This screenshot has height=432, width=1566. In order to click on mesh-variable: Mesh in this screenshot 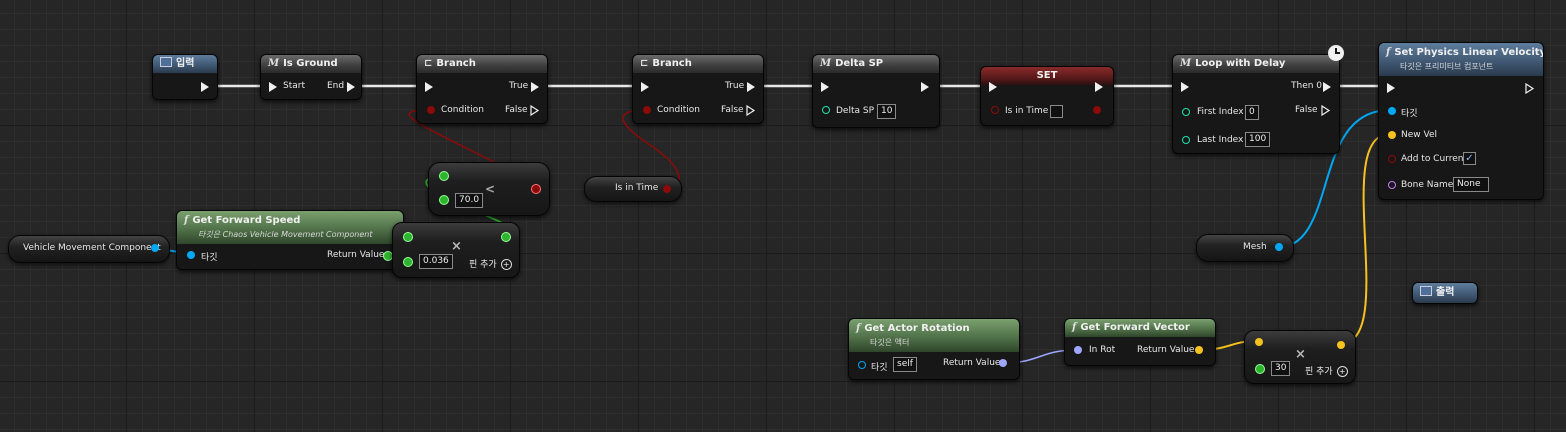, I will do `click(1245, 248)`.